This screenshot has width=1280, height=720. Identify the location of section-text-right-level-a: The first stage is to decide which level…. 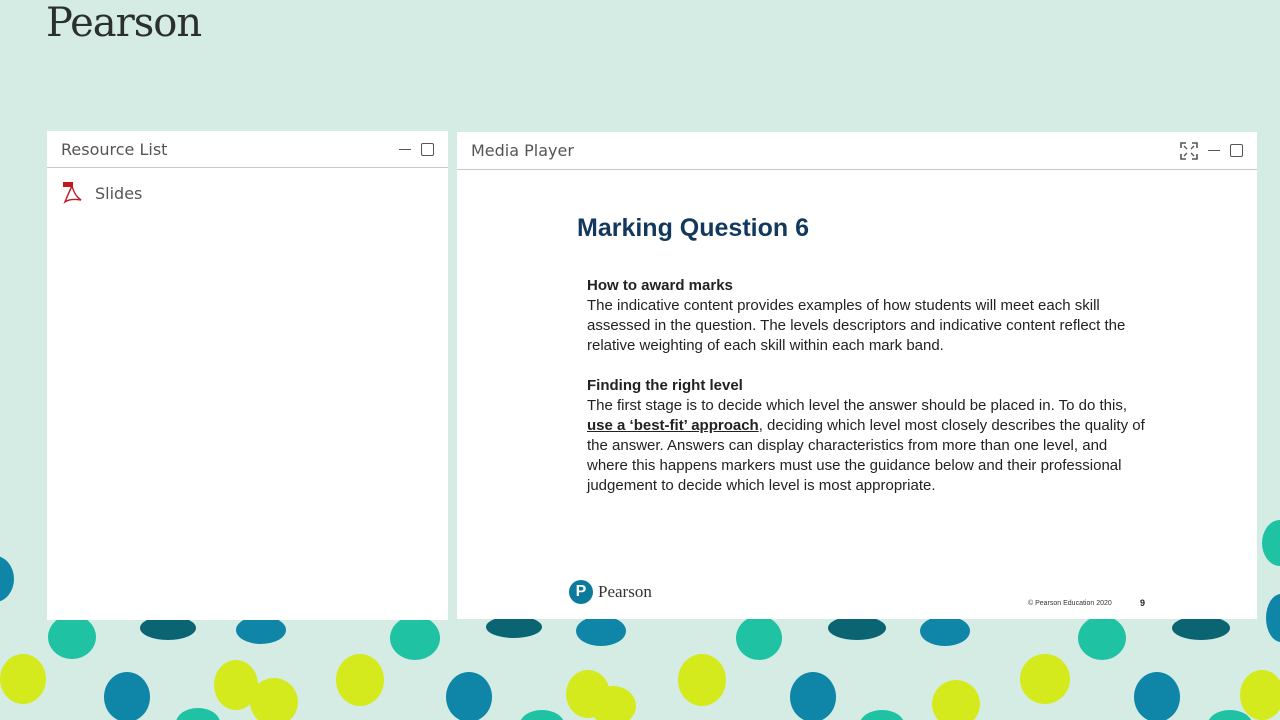
(857, 405).